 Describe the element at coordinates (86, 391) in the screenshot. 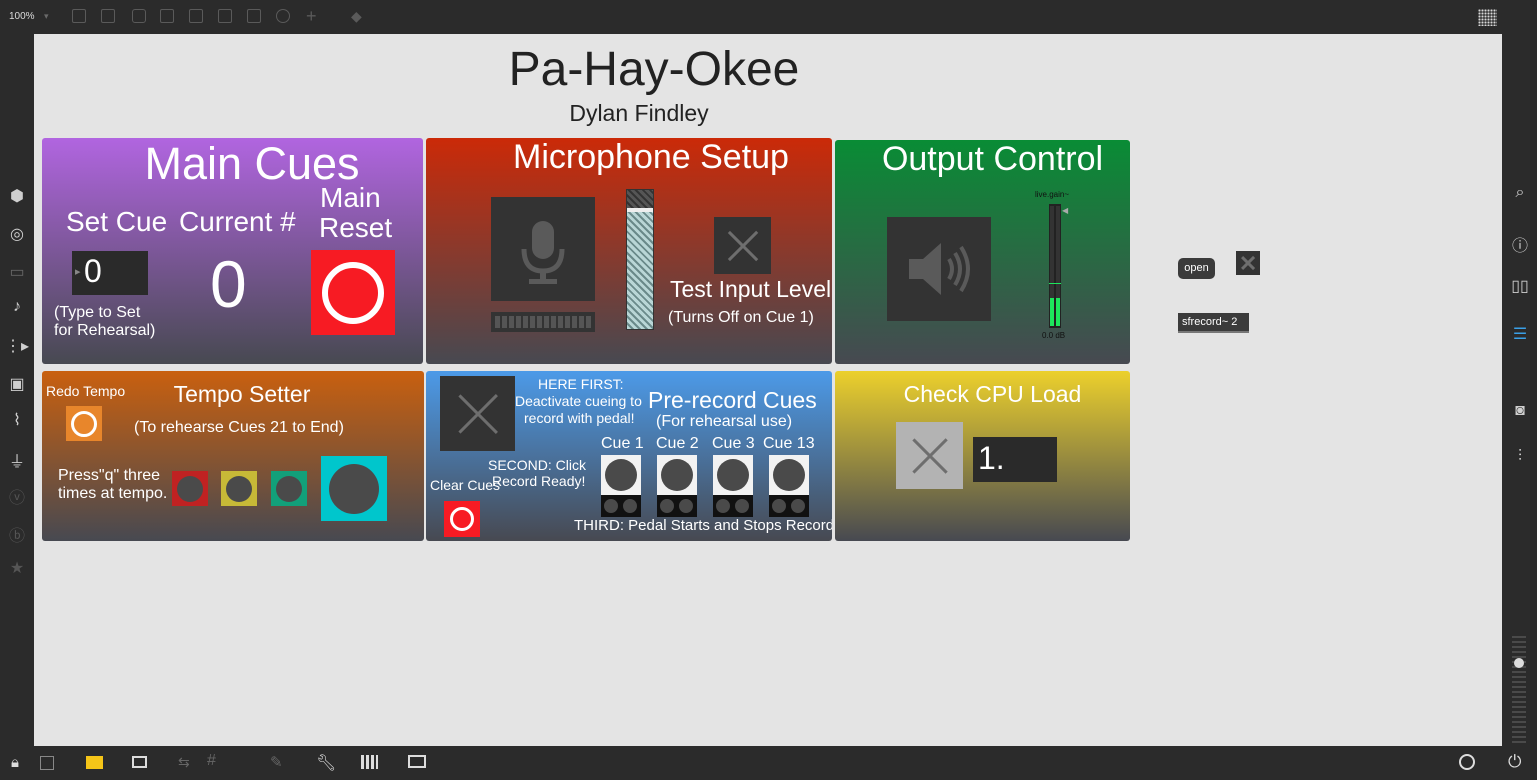

I see `redo-tempo-label: Redo Tempo` at that location.